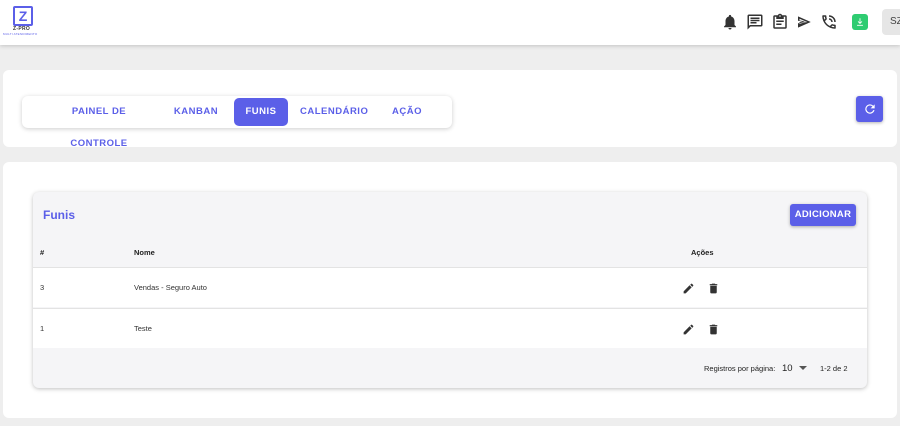 This screenshot has height=426, width=900. Describe the element at coordinates (334, 112) in the screenshot. I see `tab-calendario: CALENDÁRIO` at that location.